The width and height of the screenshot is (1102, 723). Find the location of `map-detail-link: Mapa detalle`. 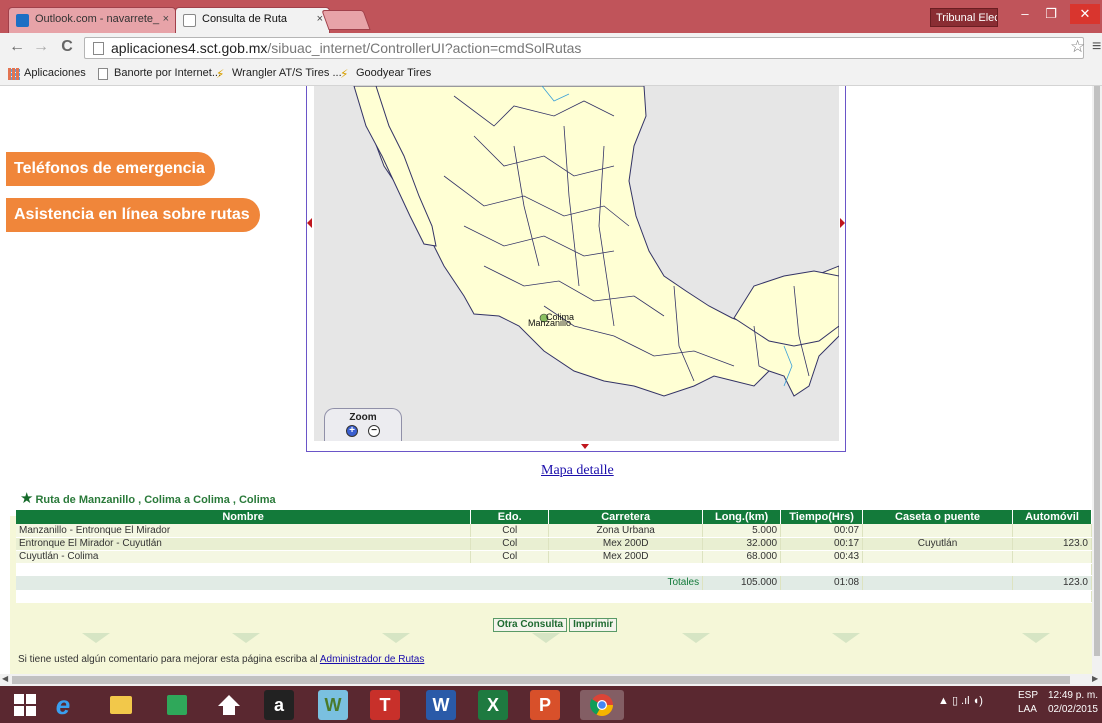

map-detail-link: Mapa detalle is located at coordinates (577, 471).